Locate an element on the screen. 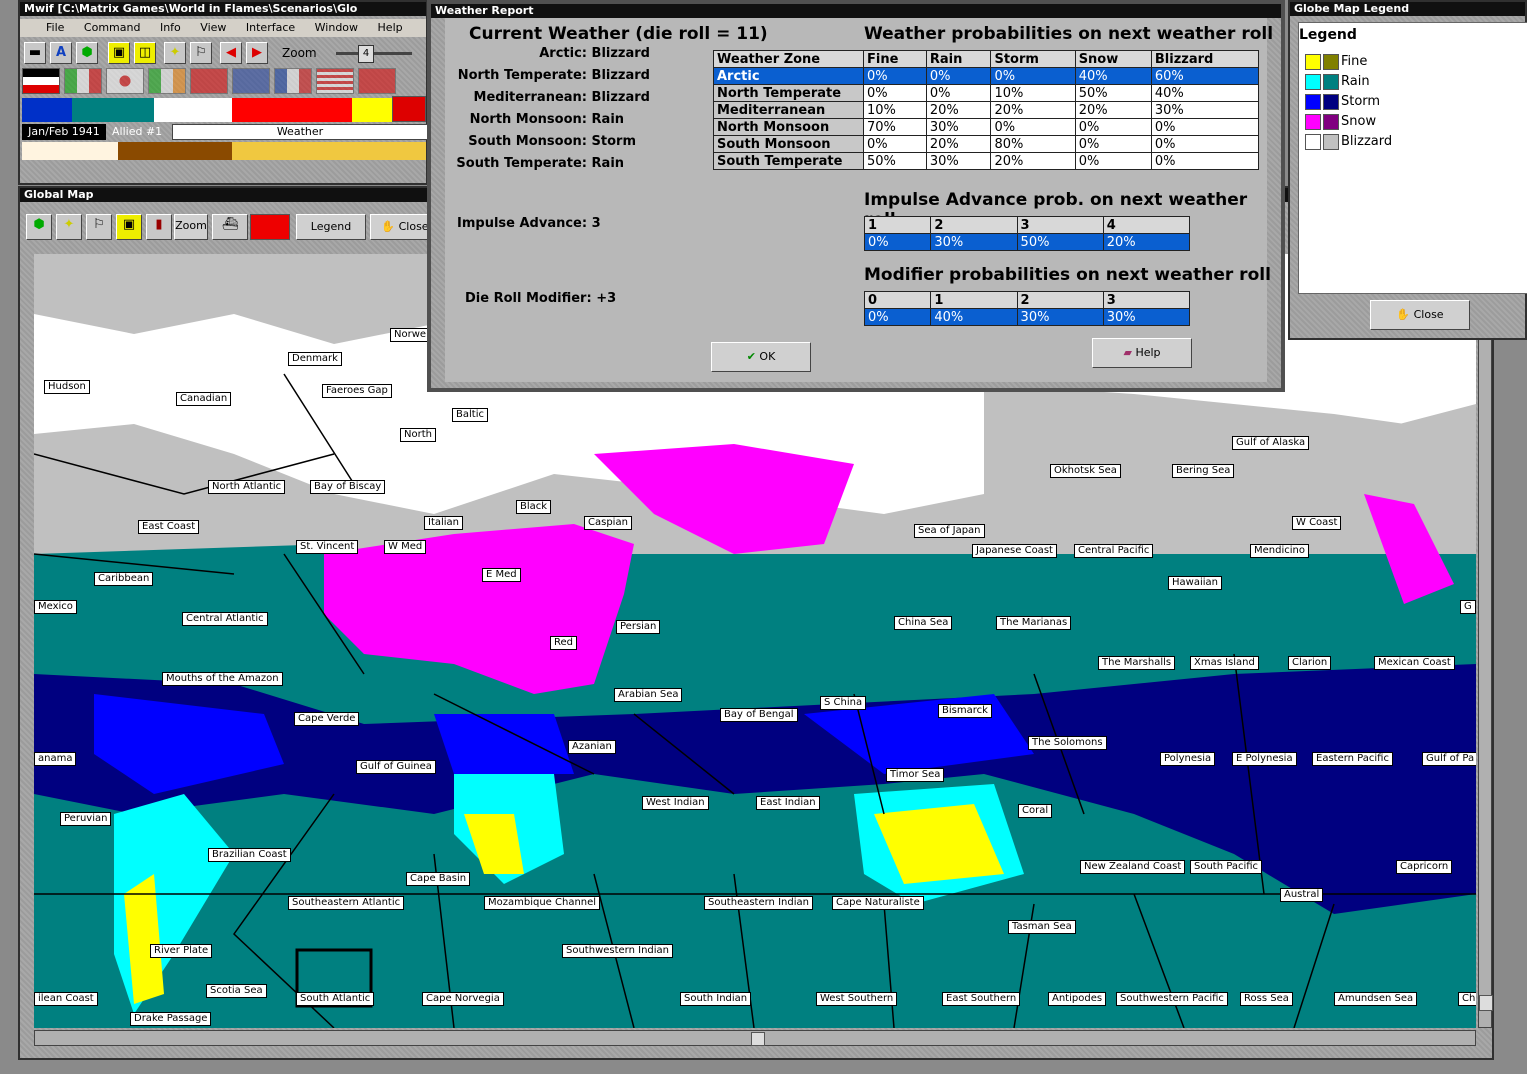  zoom-button: Zoom is located at coordinates (191, 227).